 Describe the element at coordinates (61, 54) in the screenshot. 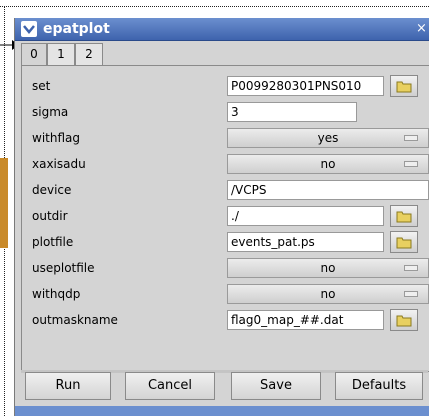

I see `tab-1: 1` at that location.